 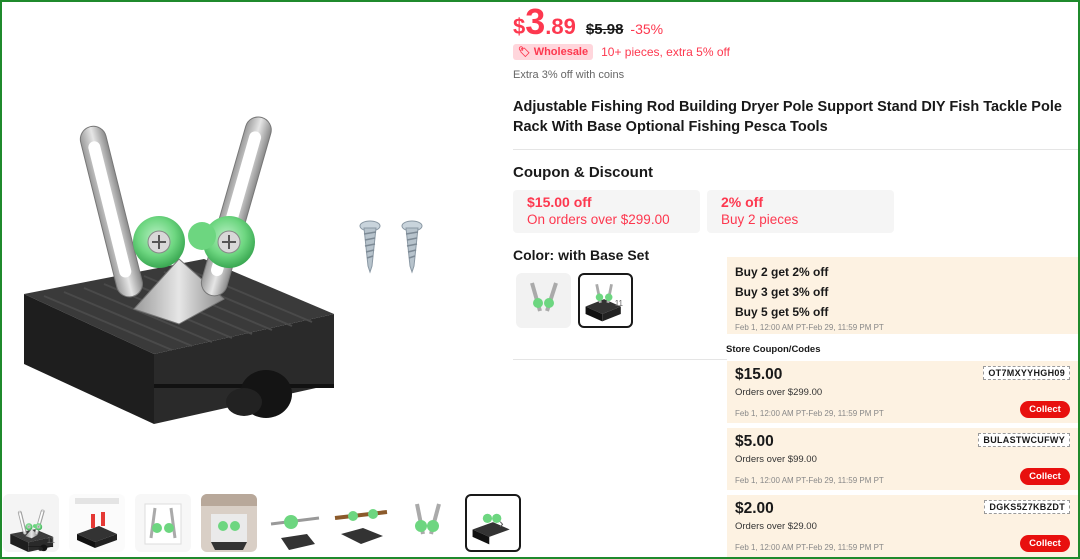 What do you see at coordinates (782, 272) in the screenshot?
I see `promo-line: Buy 2 get 2% off` at bounding box center [782, 272].